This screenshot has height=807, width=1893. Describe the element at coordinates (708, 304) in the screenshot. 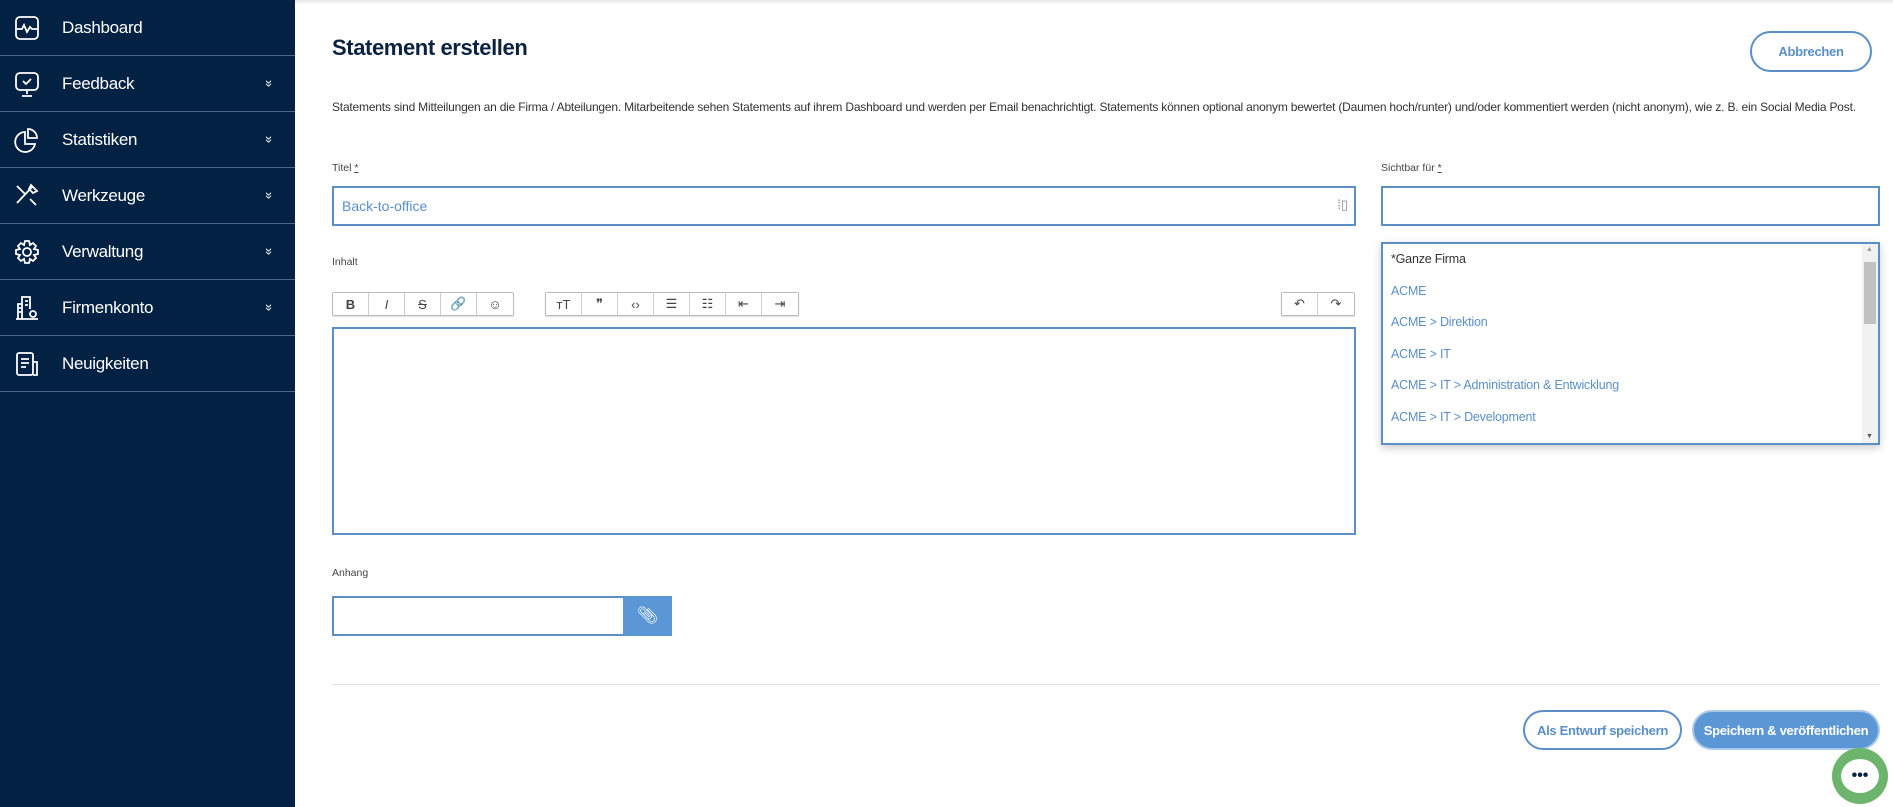

I see `numbered-list-button: ☷` at that location.